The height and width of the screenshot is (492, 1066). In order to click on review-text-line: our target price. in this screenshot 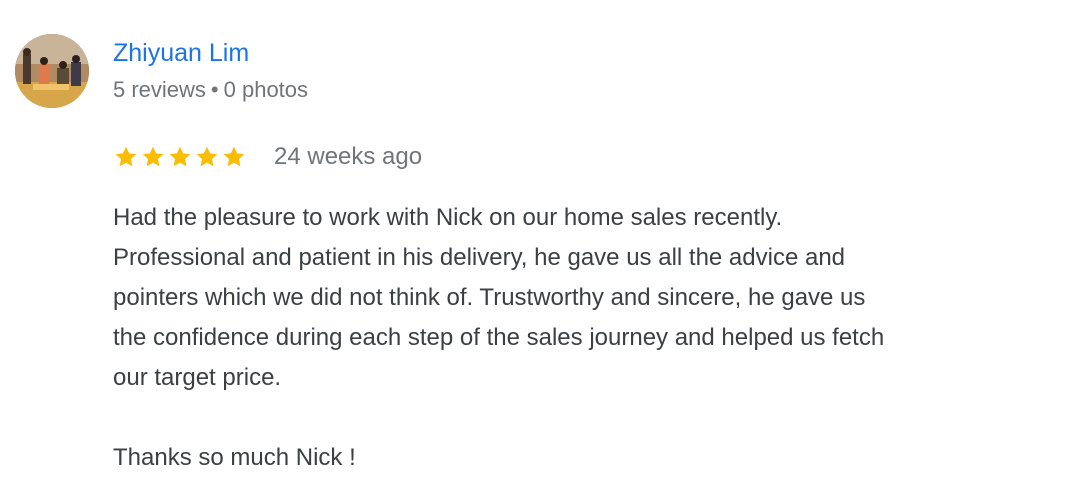, I will do `click(197, 377)`.